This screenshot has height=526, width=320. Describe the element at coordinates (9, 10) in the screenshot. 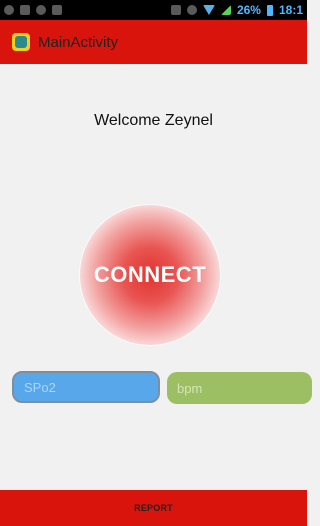

I see `notification-icon` at that location.